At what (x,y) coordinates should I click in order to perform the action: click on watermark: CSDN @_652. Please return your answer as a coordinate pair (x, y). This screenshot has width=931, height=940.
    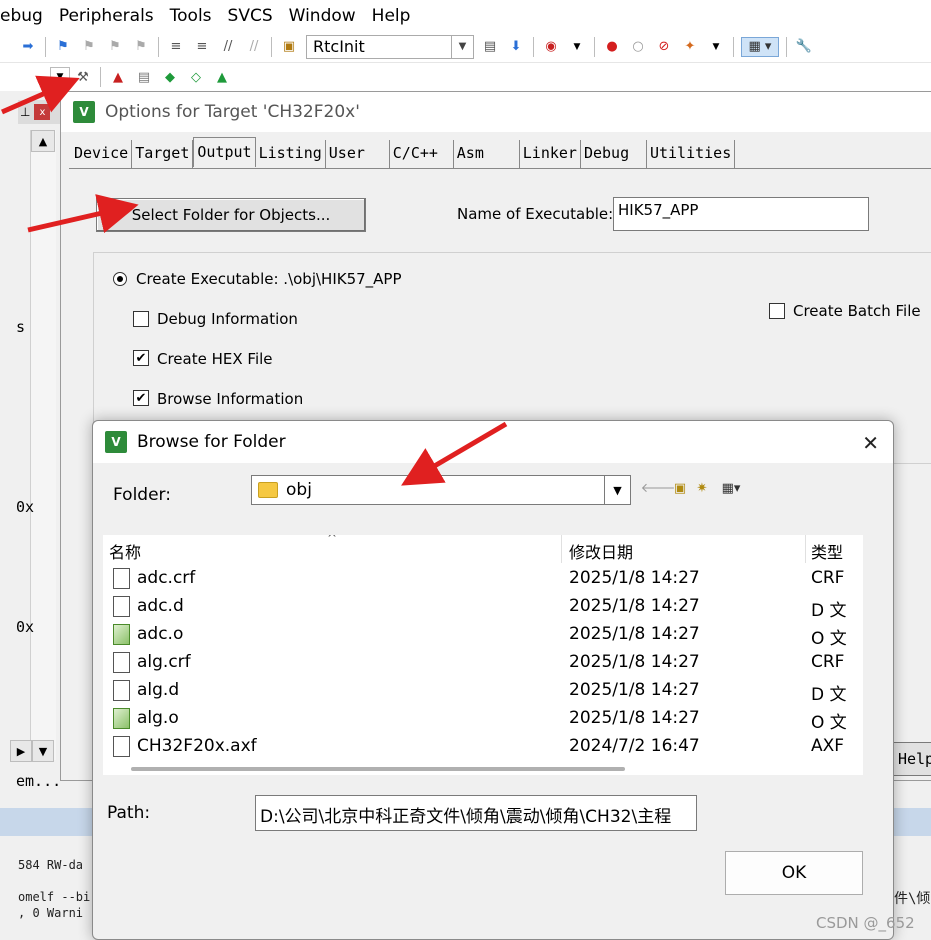
    Looking at the image, I should click on (865, 923).